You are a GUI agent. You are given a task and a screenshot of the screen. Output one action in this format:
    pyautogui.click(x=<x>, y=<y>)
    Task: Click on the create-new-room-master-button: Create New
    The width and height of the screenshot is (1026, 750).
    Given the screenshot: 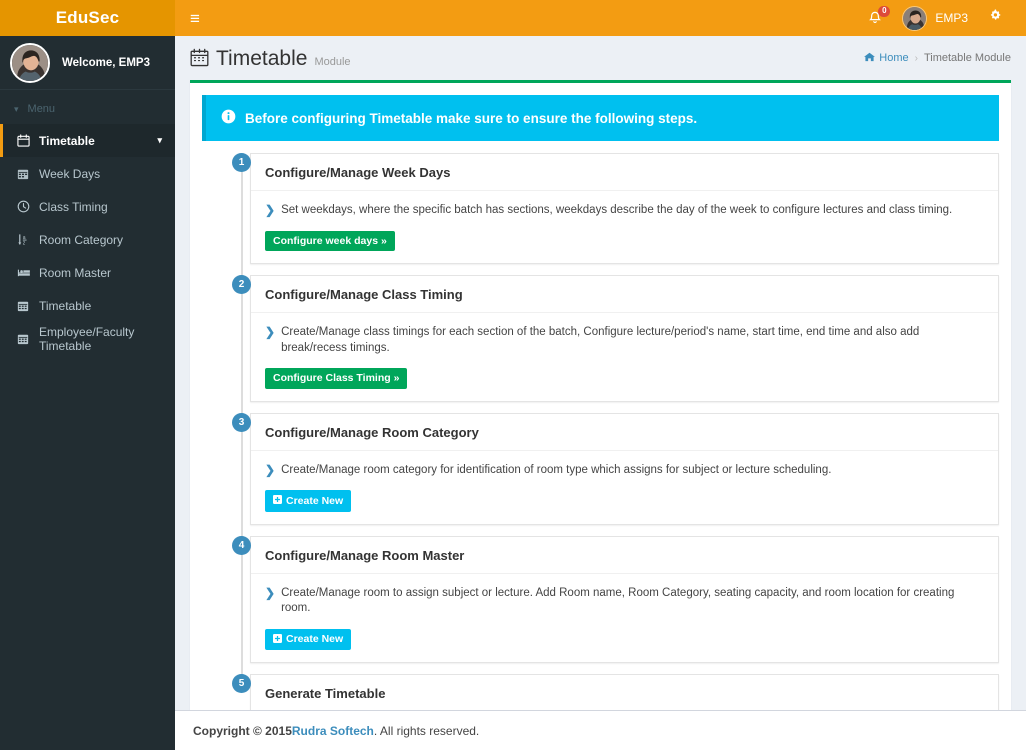 What is the action you would take?
    pyautogui.click(x=308, y=639)
    